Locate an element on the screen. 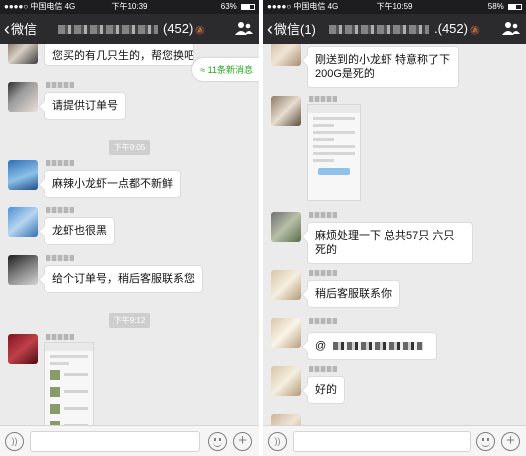  status-bar: ●●●●○ 中国电信 4G 下午10:39 63% is located at coordinates (129, 7).